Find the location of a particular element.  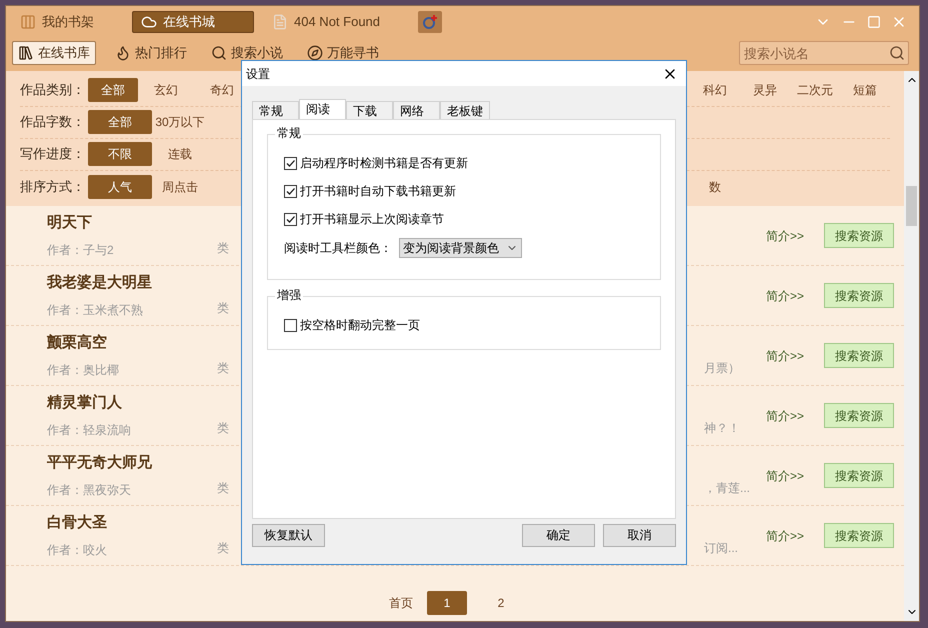

checkbox-label: 打开书籍时自动下载书籍更新 is located at coordinates (378, 191).